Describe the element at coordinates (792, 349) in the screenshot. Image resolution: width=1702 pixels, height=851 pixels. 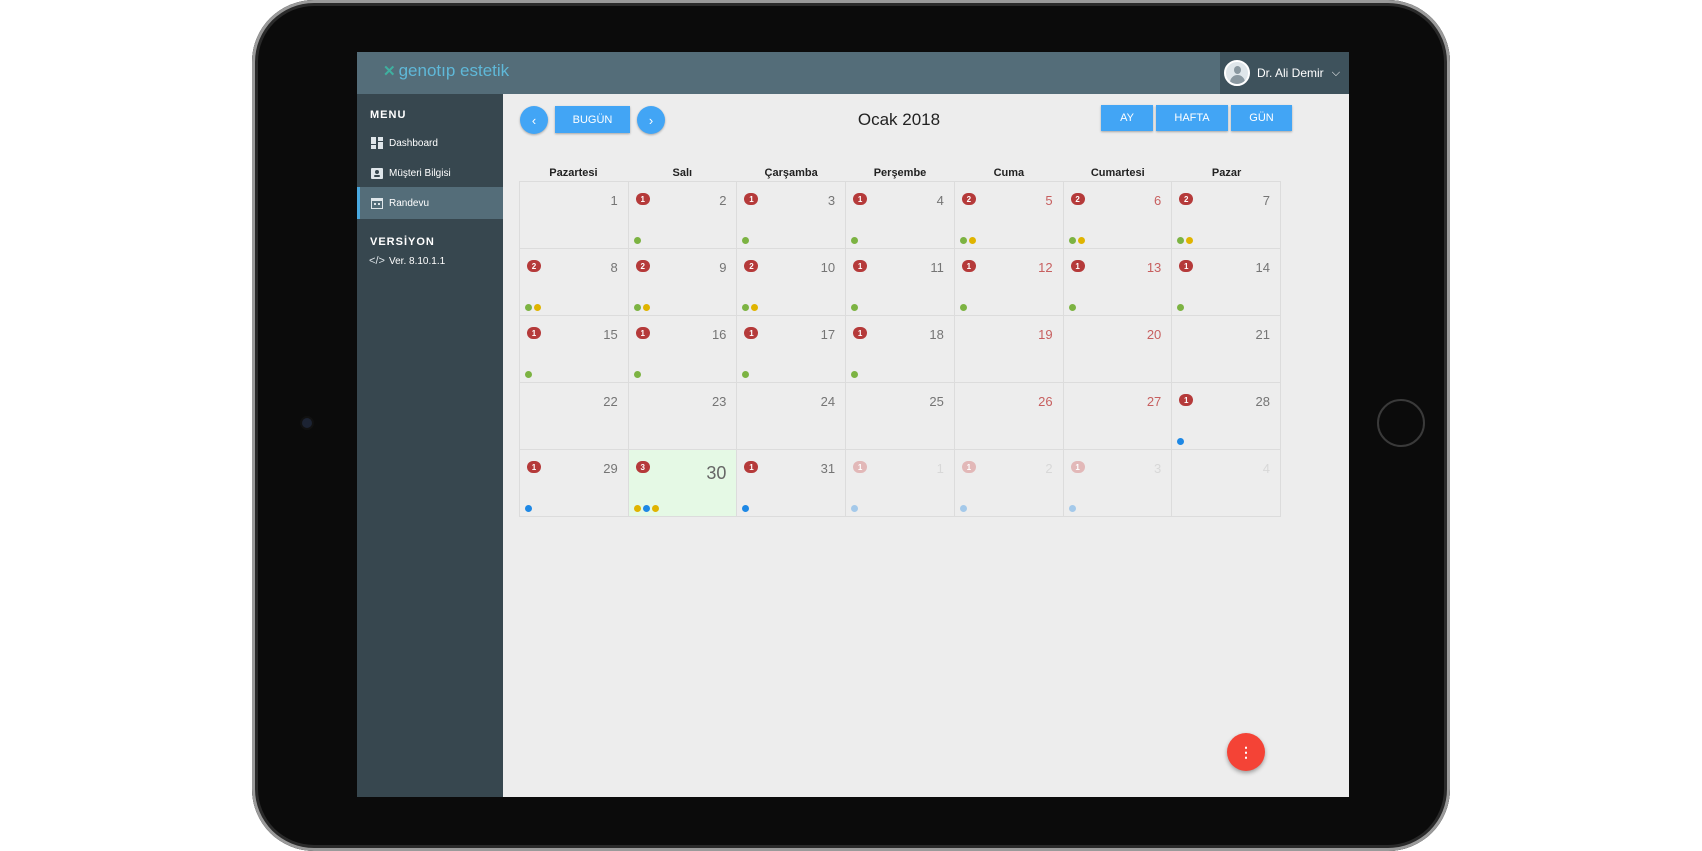
I see `calendar-day-cell: 1 17` at that location.